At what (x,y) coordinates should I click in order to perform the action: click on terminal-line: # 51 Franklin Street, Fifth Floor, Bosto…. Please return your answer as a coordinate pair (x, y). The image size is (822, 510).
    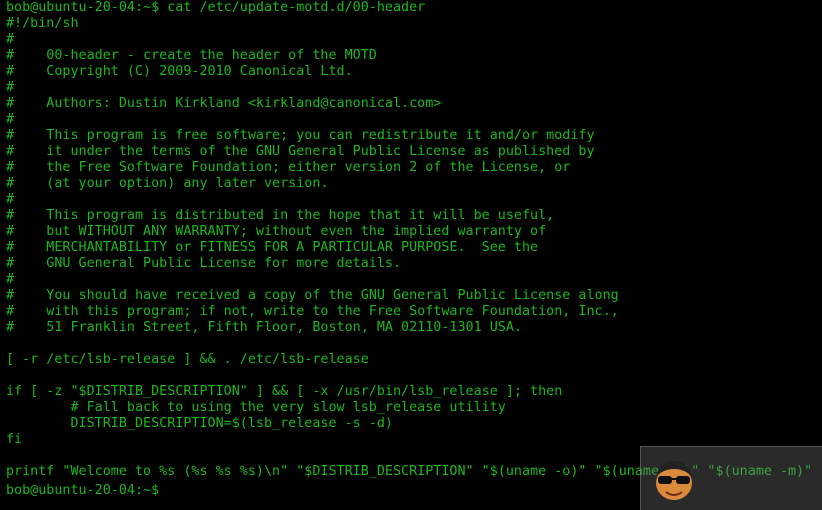
    Looking at the image, I should click on (264, 327).